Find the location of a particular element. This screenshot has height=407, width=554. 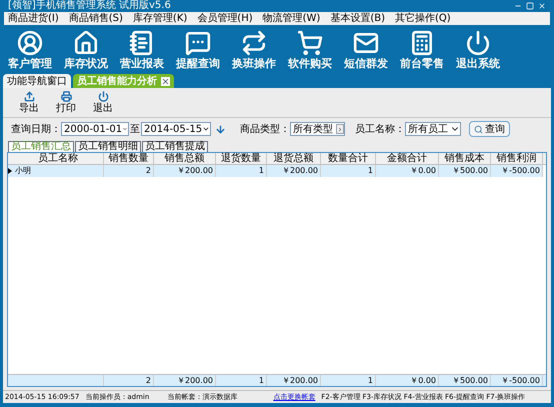

table-row: 小明 2 ￥200.00 1 ￥200.00 1 ￥0.00 ￥500.00 ￥-500.00 is located at coordinates (275, 171).